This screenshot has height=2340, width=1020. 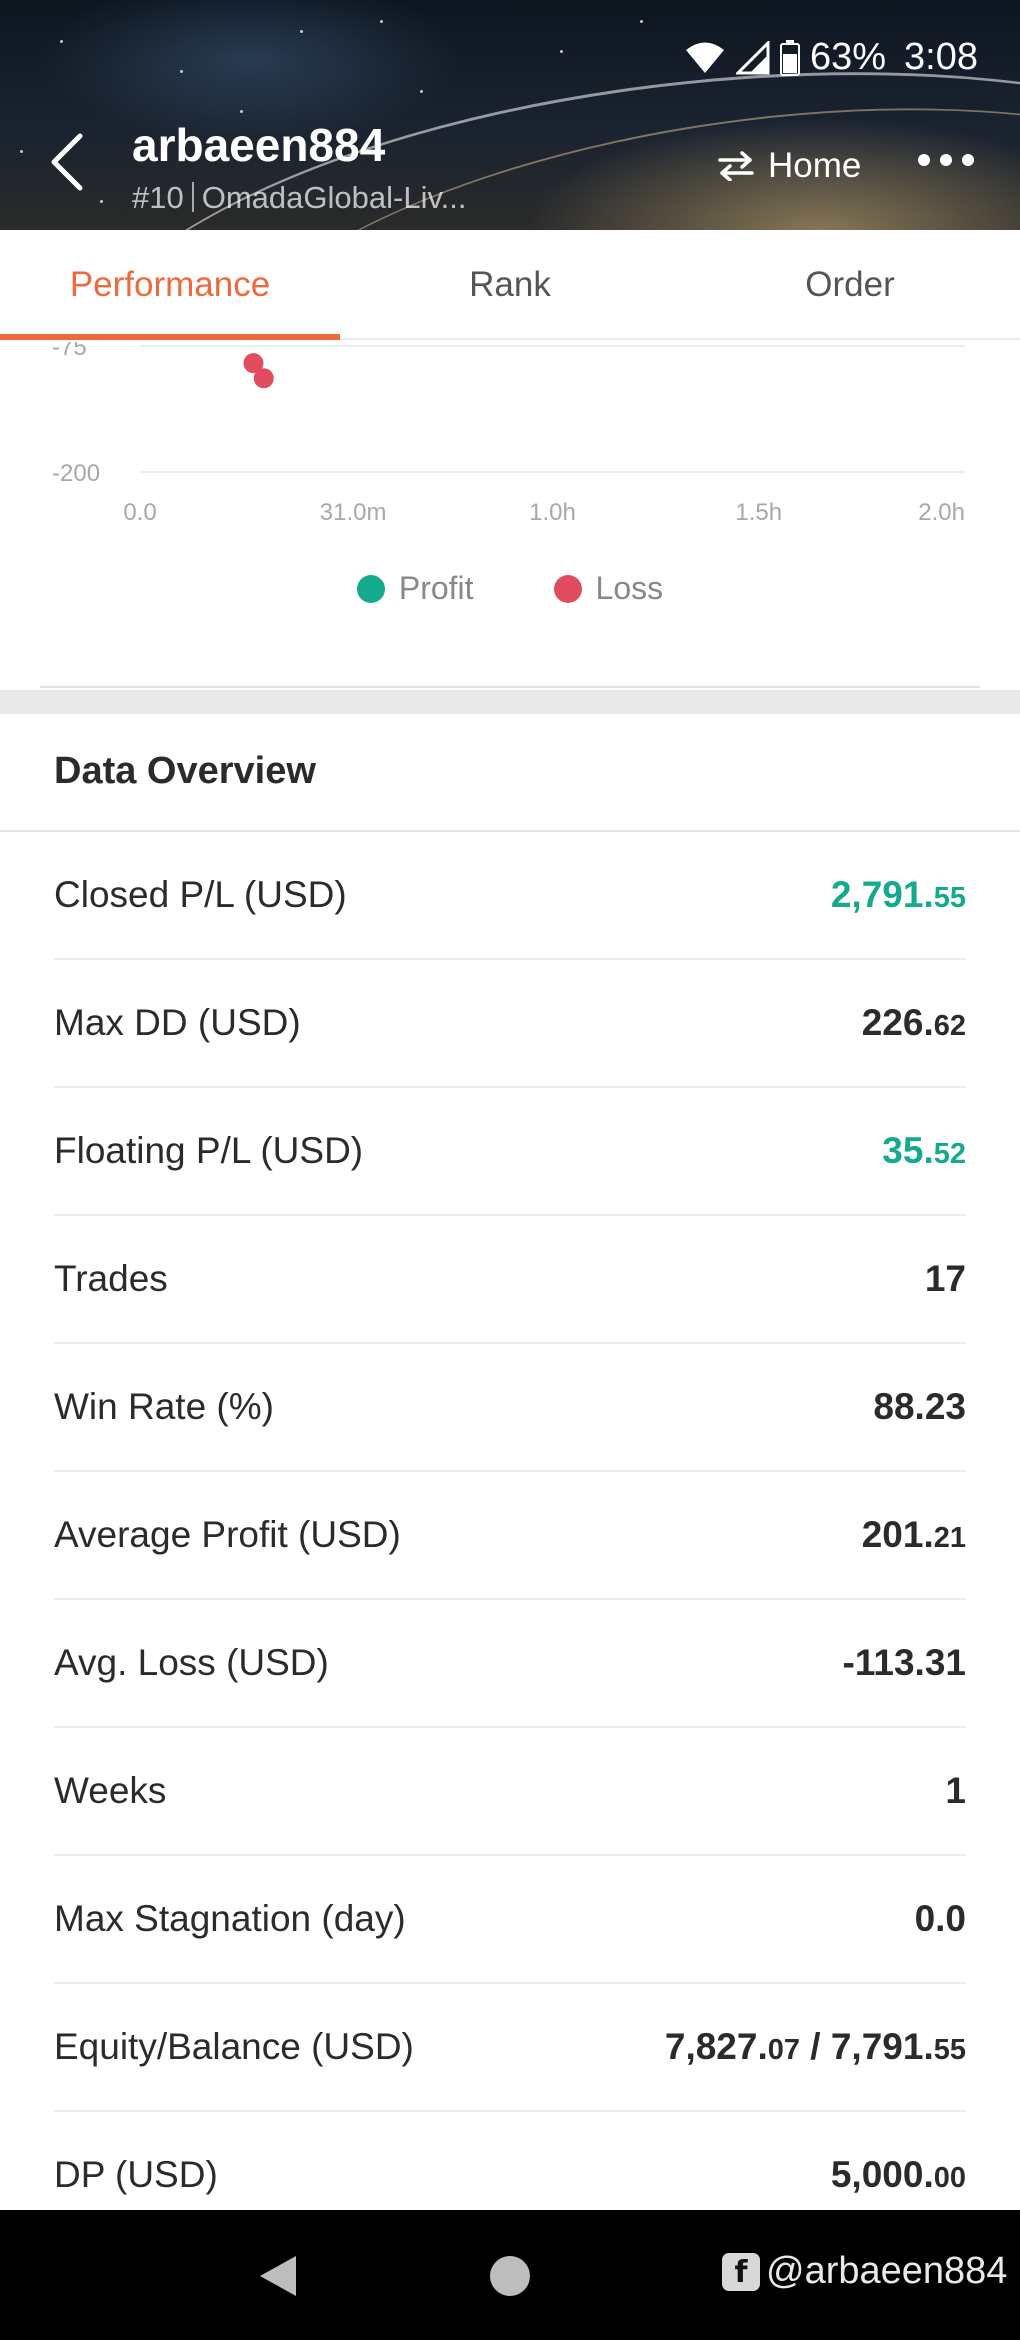 What do you see at coordinates (259, 145) in the screenshot?
I see `username: arbaeen884` at bounding box center [259, 145].